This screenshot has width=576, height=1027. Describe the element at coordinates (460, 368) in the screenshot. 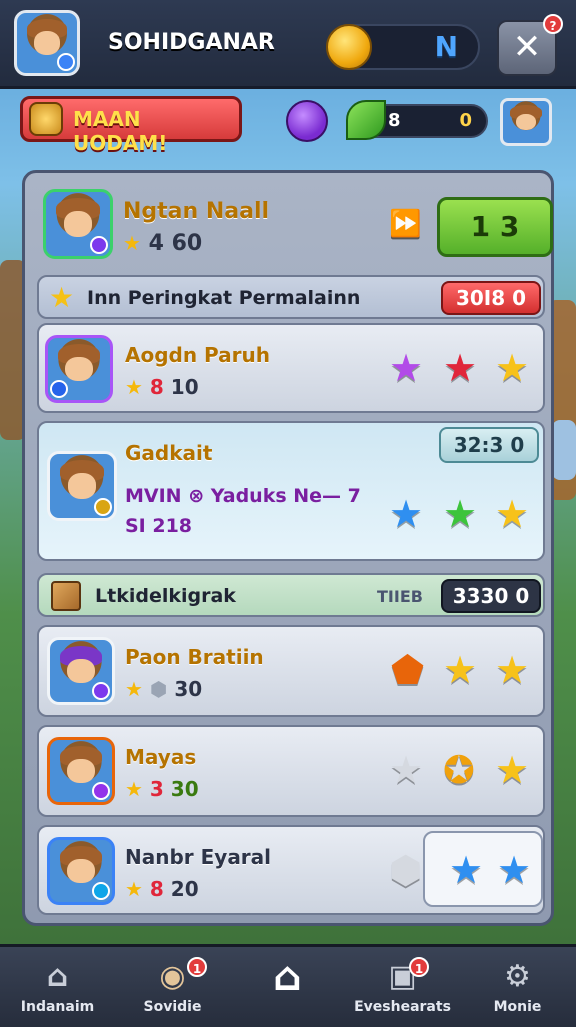

I see `red-star-icon: ★` at that location.